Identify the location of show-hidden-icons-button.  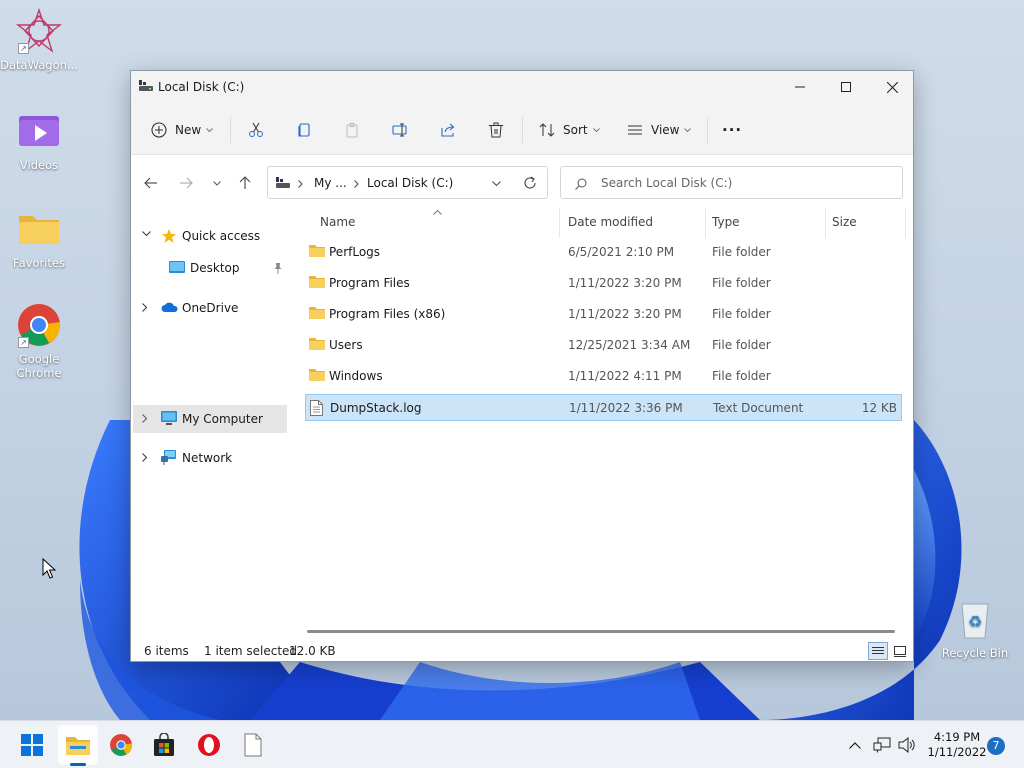
(855, 745).